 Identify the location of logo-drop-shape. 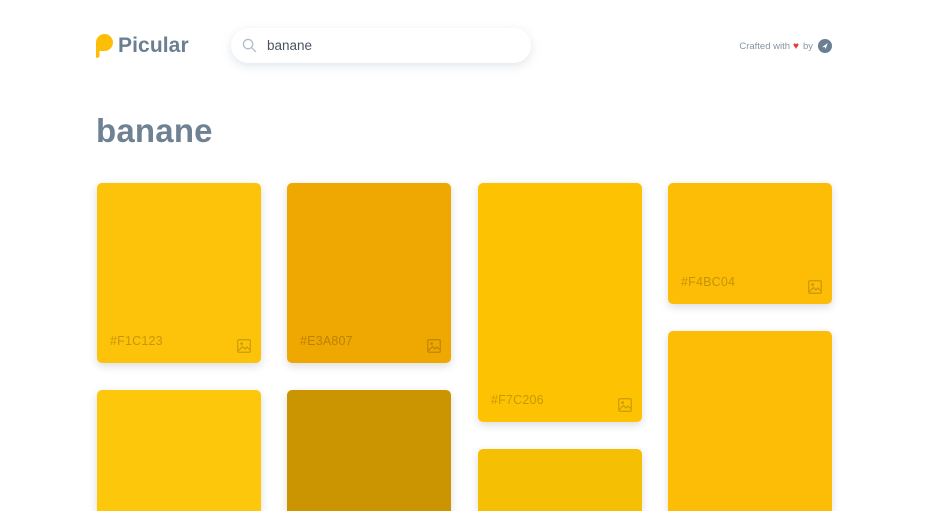
(104, 46).